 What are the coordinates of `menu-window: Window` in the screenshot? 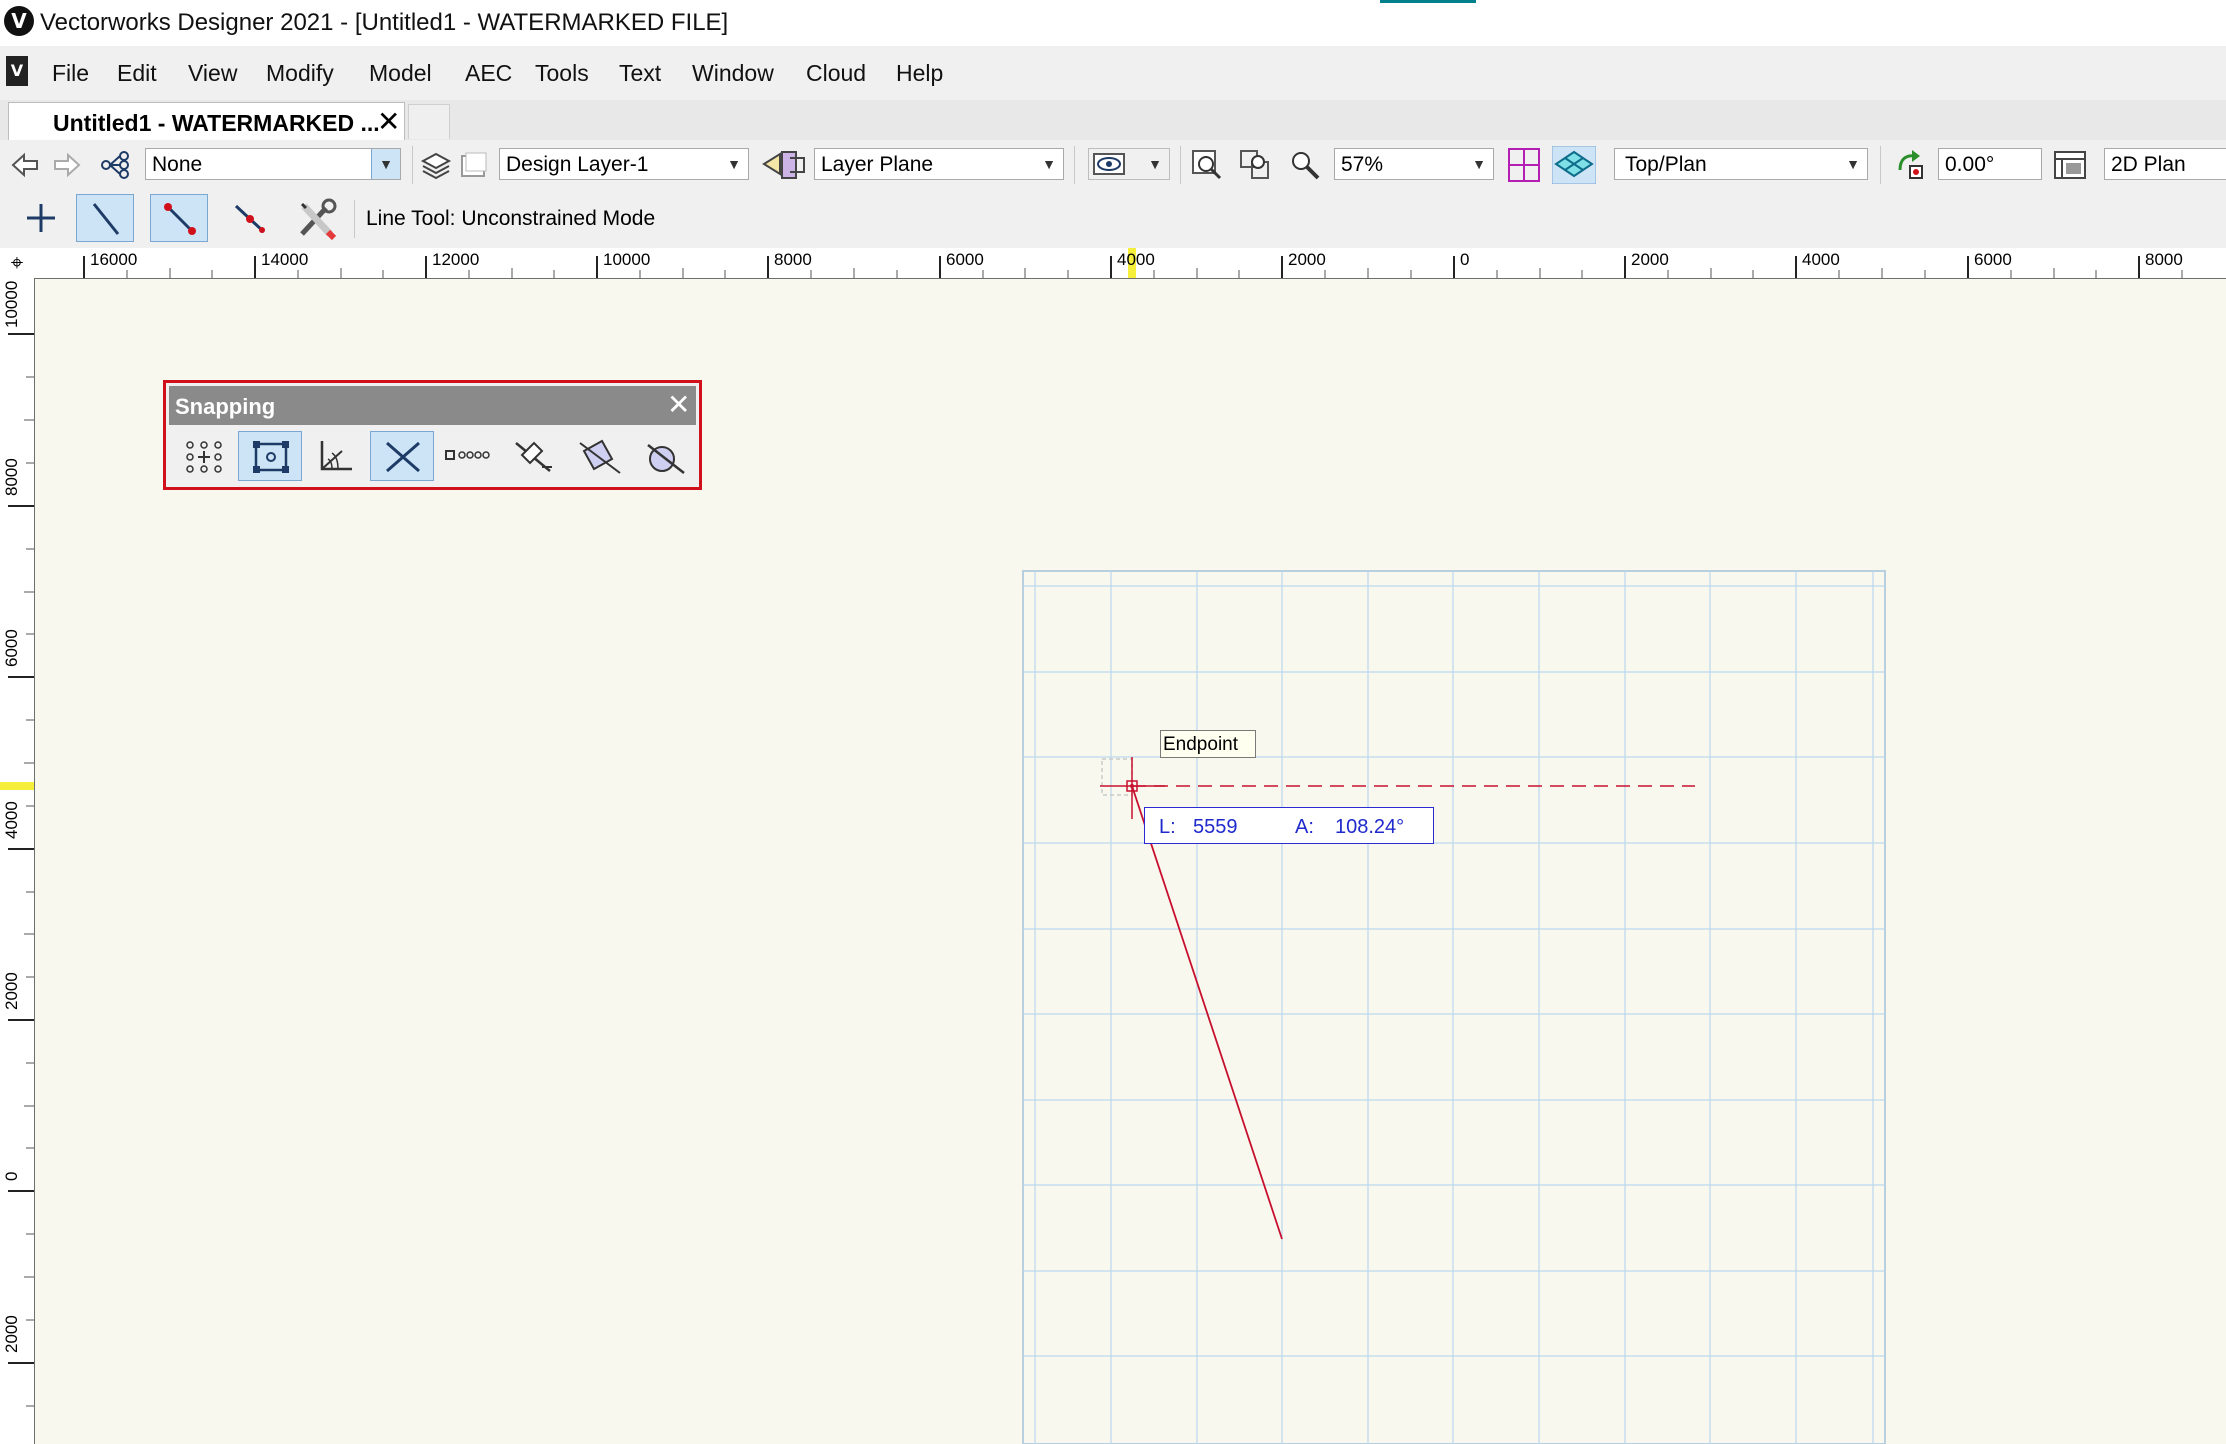 It's located at (733, 73).